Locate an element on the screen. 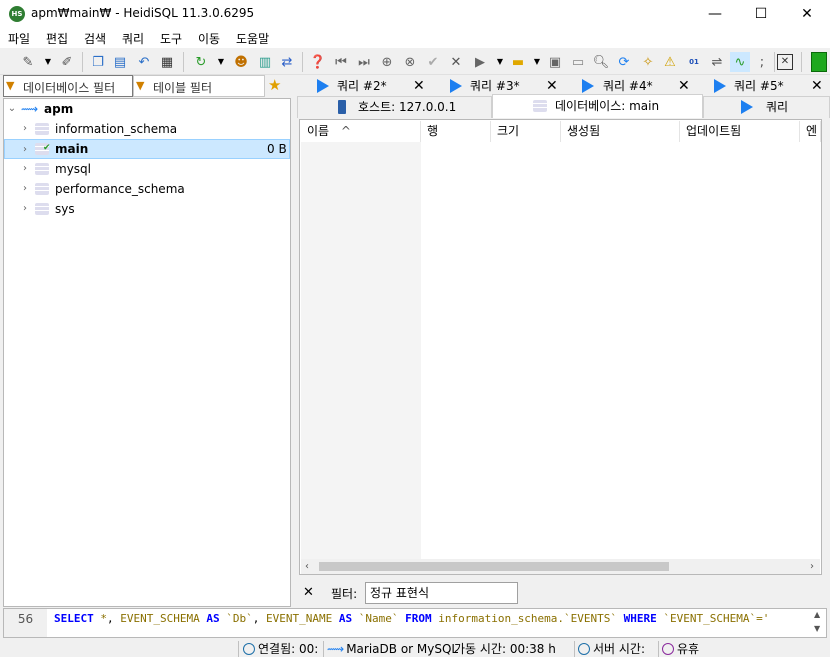 The image size is (830, 657). sql-identifier: `Name` is located at coordinates (378, 618).